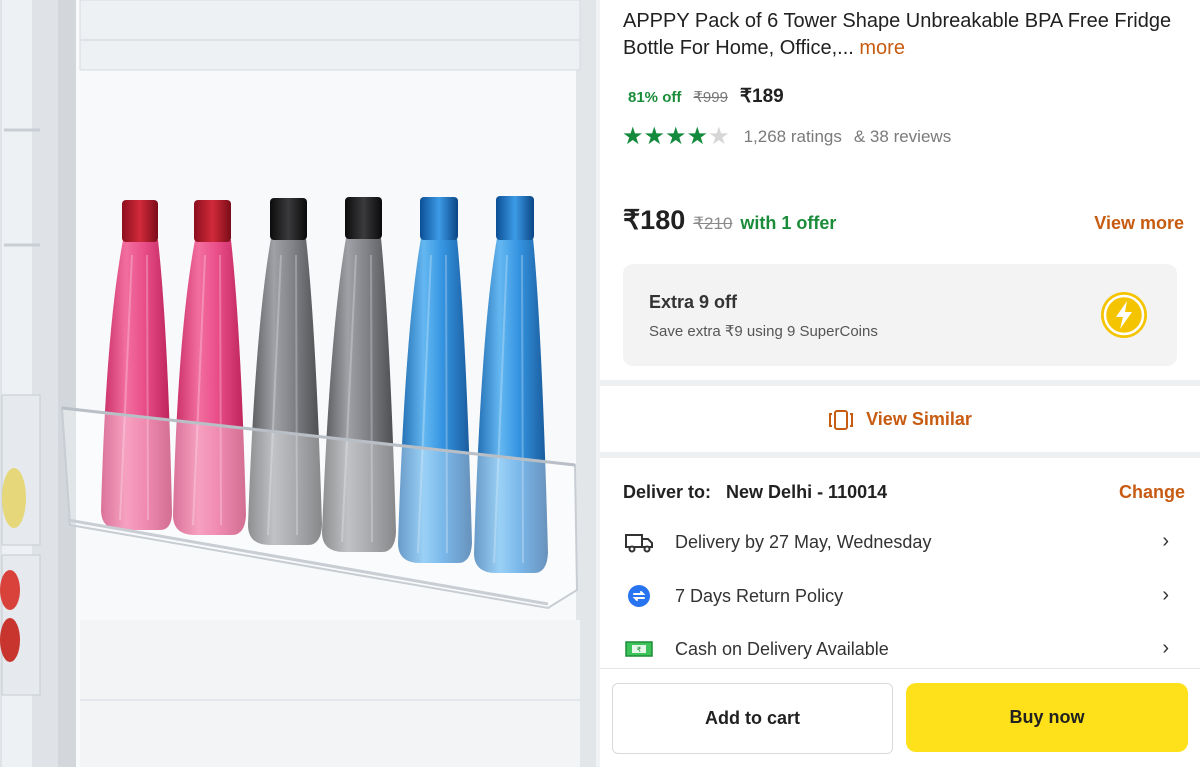 This screenshot has height=767, width=1200. Describe the element at coordinates (908, 649) in the screenshot. I see `cash-on-delivery-row: ₹ Cash on Delivery Available ›` at that location.